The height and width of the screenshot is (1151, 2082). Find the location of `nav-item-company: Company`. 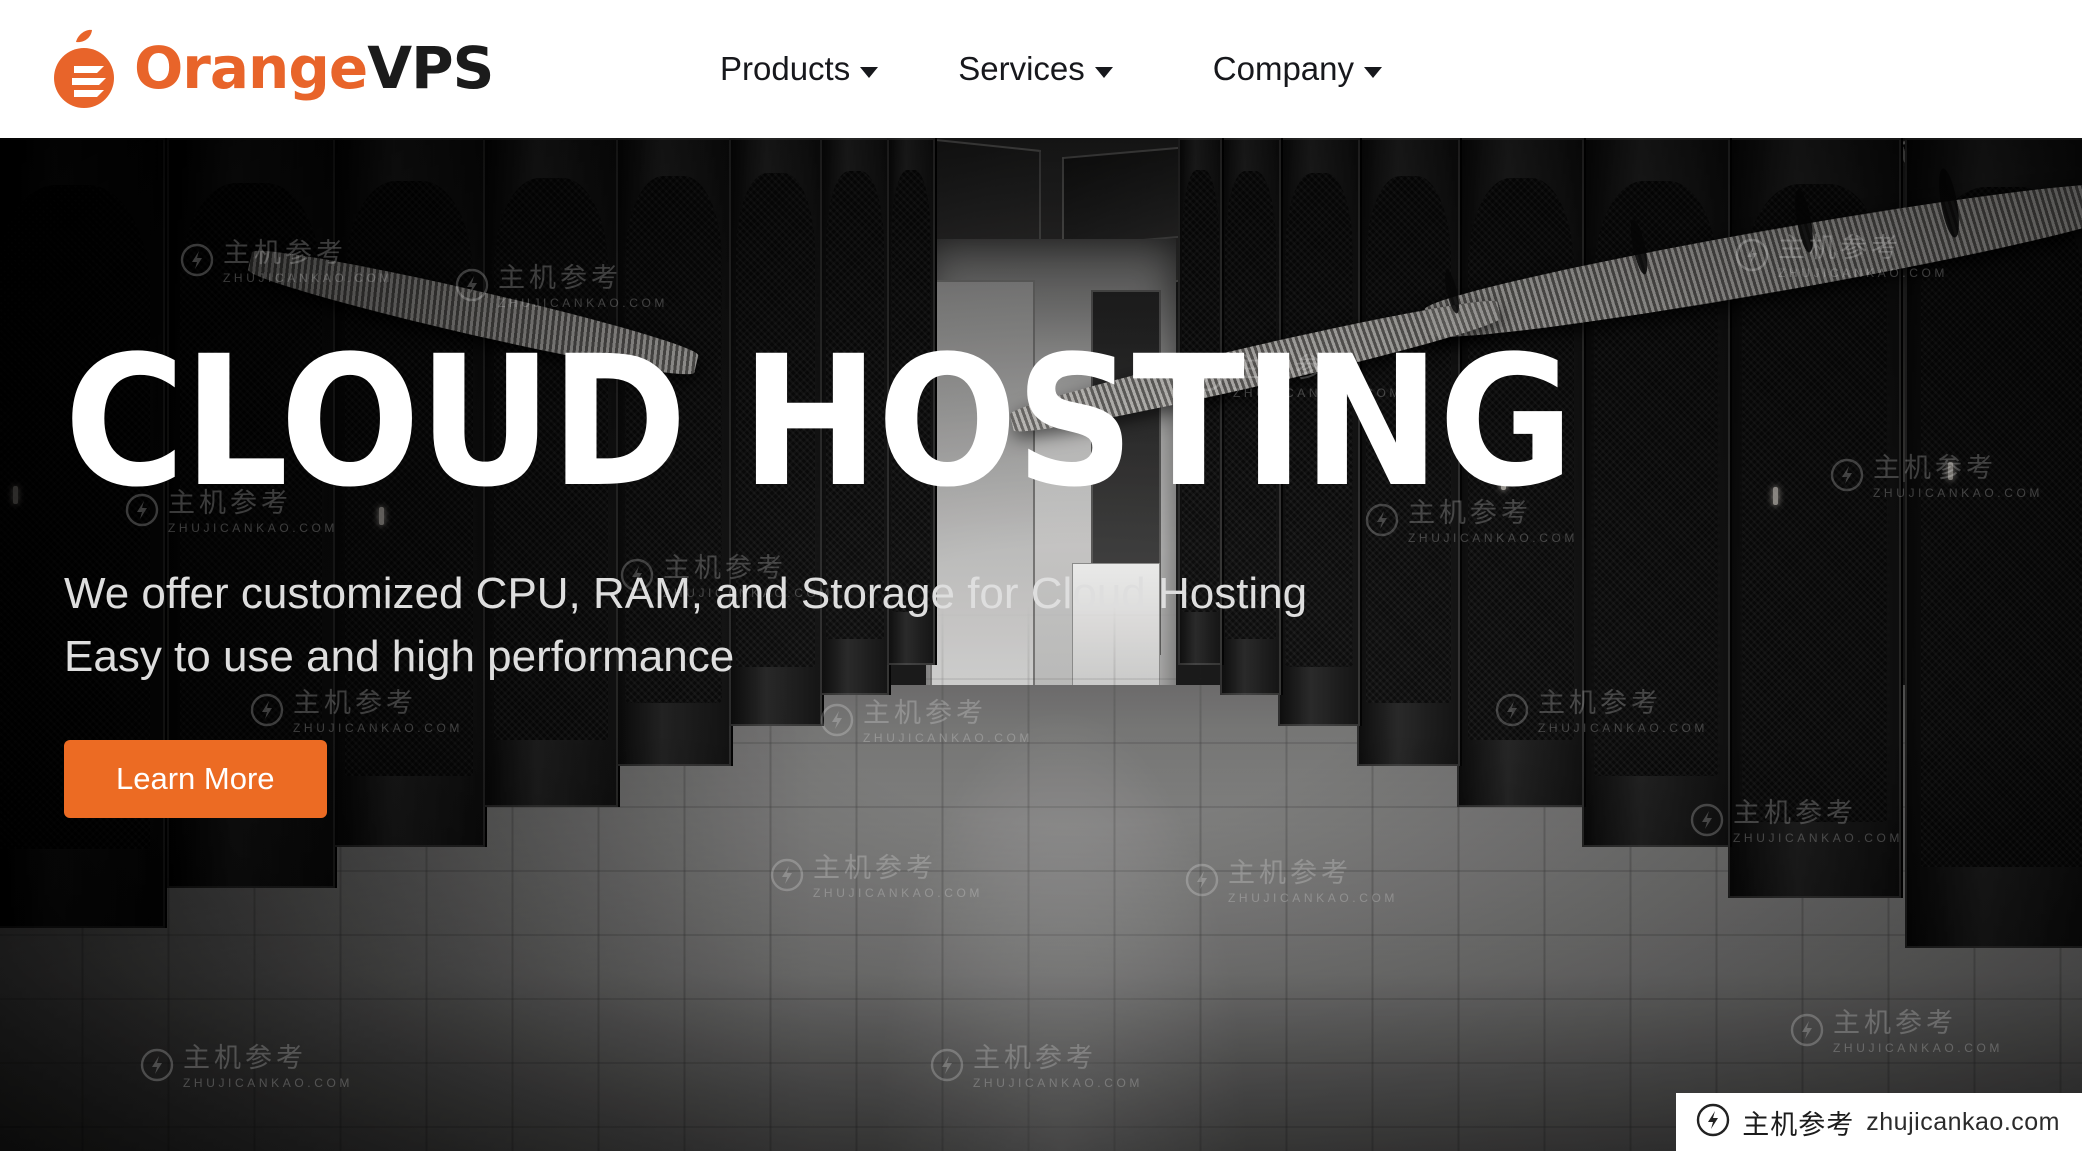

nav-item-company: Company is located at coordinates (1297, 69).